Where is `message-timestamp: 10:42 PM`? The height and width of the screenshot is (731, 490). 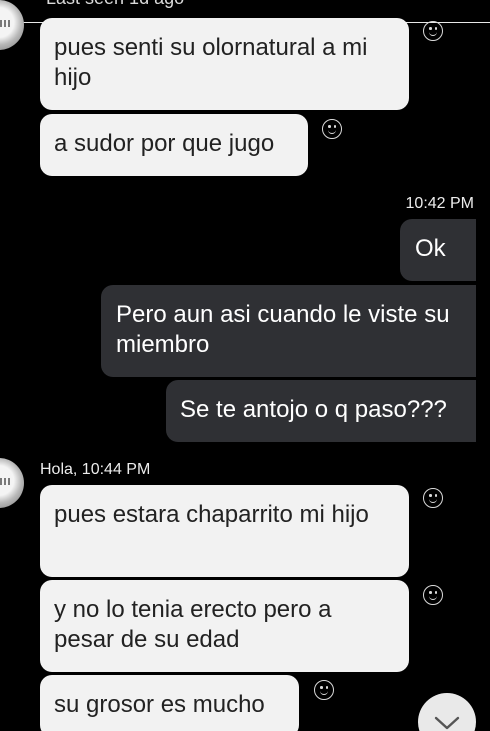 message-timestamp: 10:42 PM is located at coordinates (439, 203).